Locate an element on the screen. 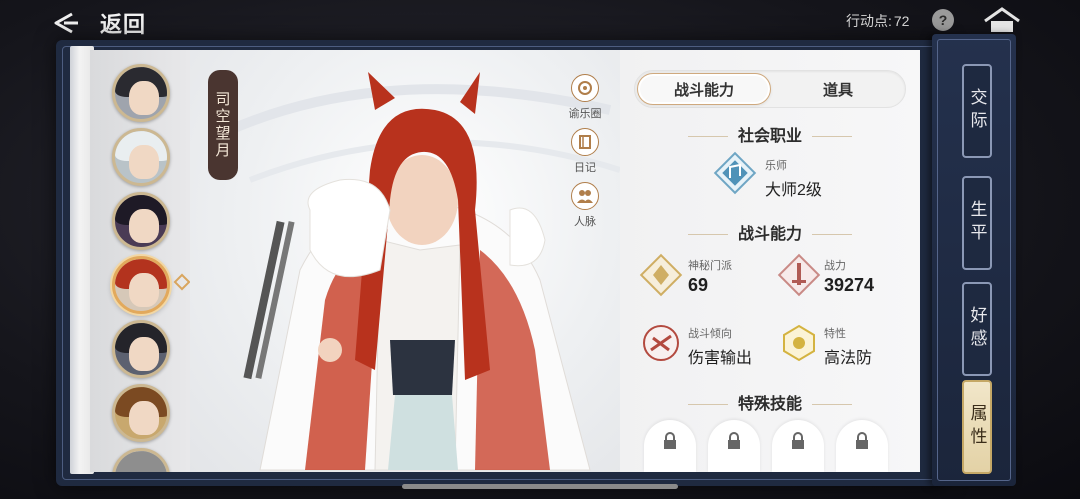  back-label: 返回 is located at coordinates (123, 24).